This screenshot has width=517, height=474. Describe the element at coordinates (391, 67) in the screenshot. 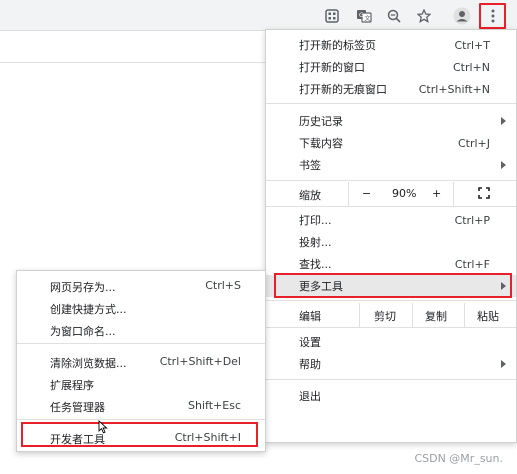

I see `menu-item-new-window: 打开新的窗口 Ctrl+N` at that location.